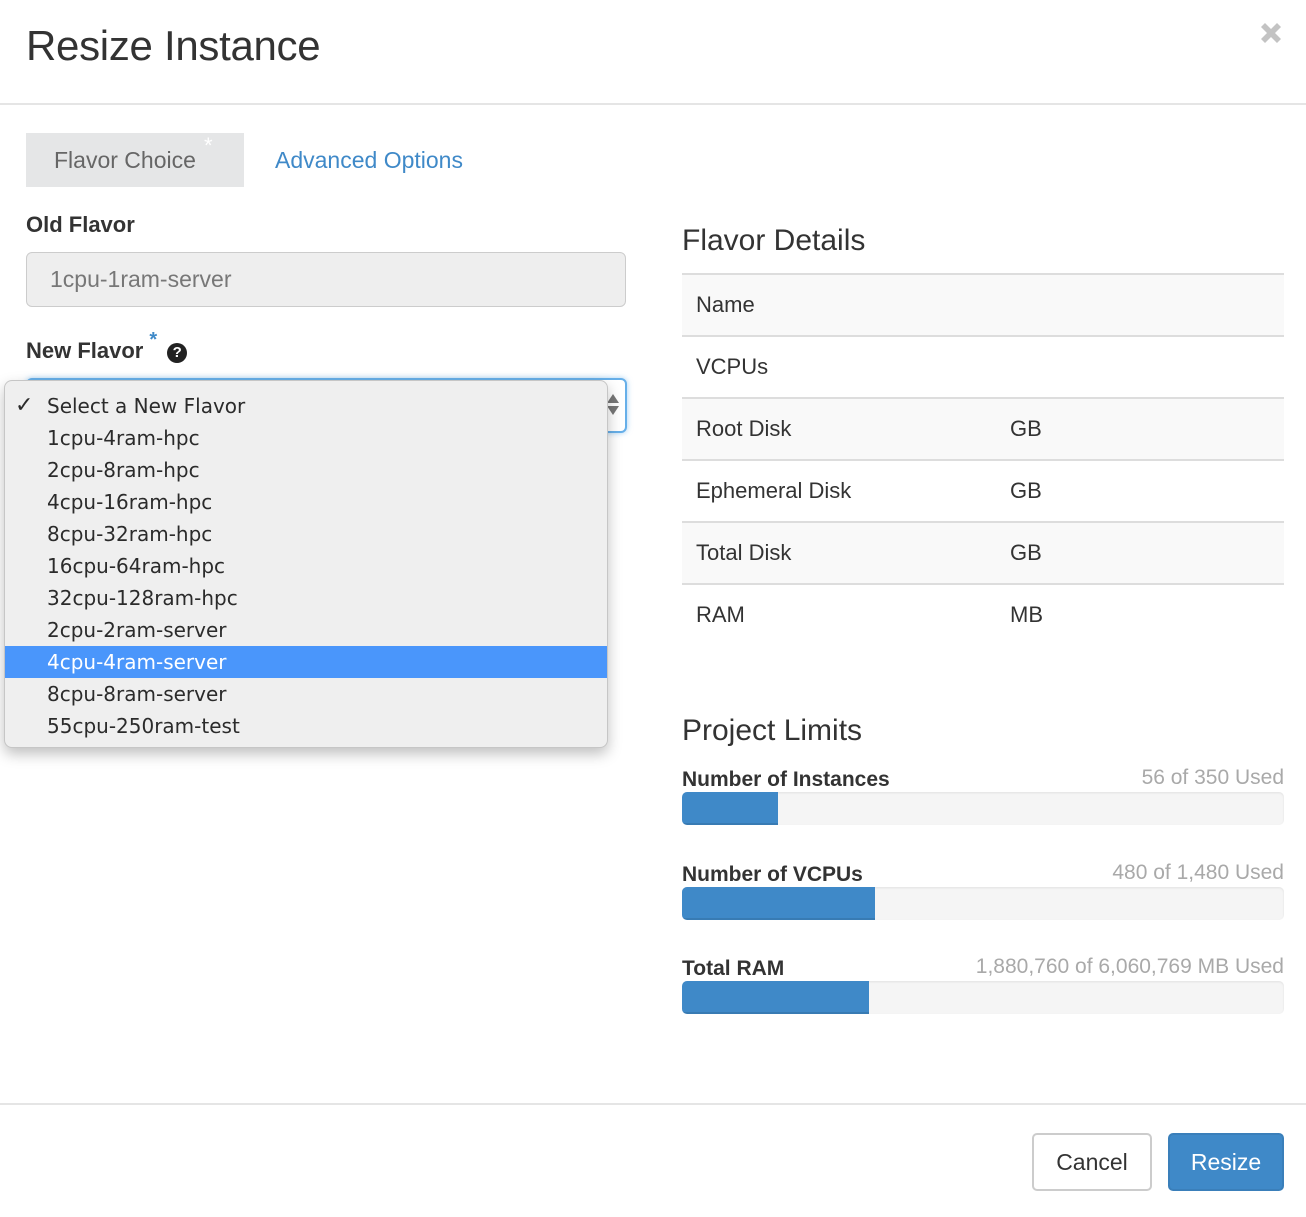 The width and height of the screenshot is (1306, 1217). What do you see at coordinates (306, 502) in the screenshot?
I see `dropdown-option: 4cpu-16ram-hpc` at bounding box center [306, 502].